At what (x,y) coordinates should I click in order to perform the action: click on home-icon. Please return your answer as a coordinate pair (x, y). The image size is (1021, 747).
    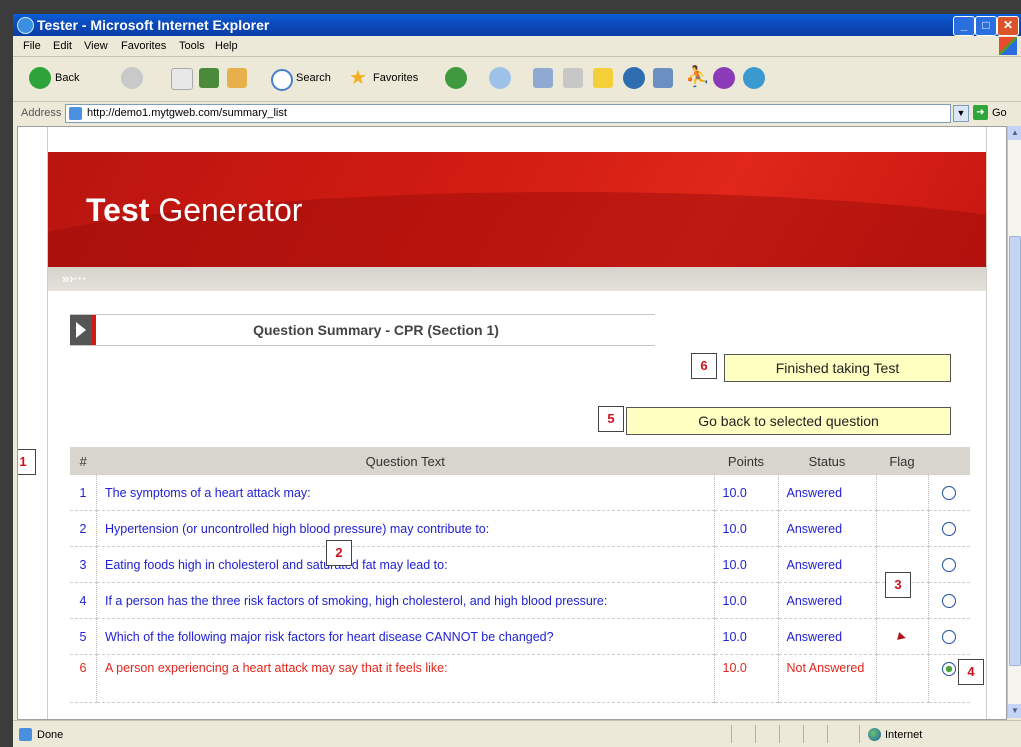
    Looking at the image, I should click on (237, 78).